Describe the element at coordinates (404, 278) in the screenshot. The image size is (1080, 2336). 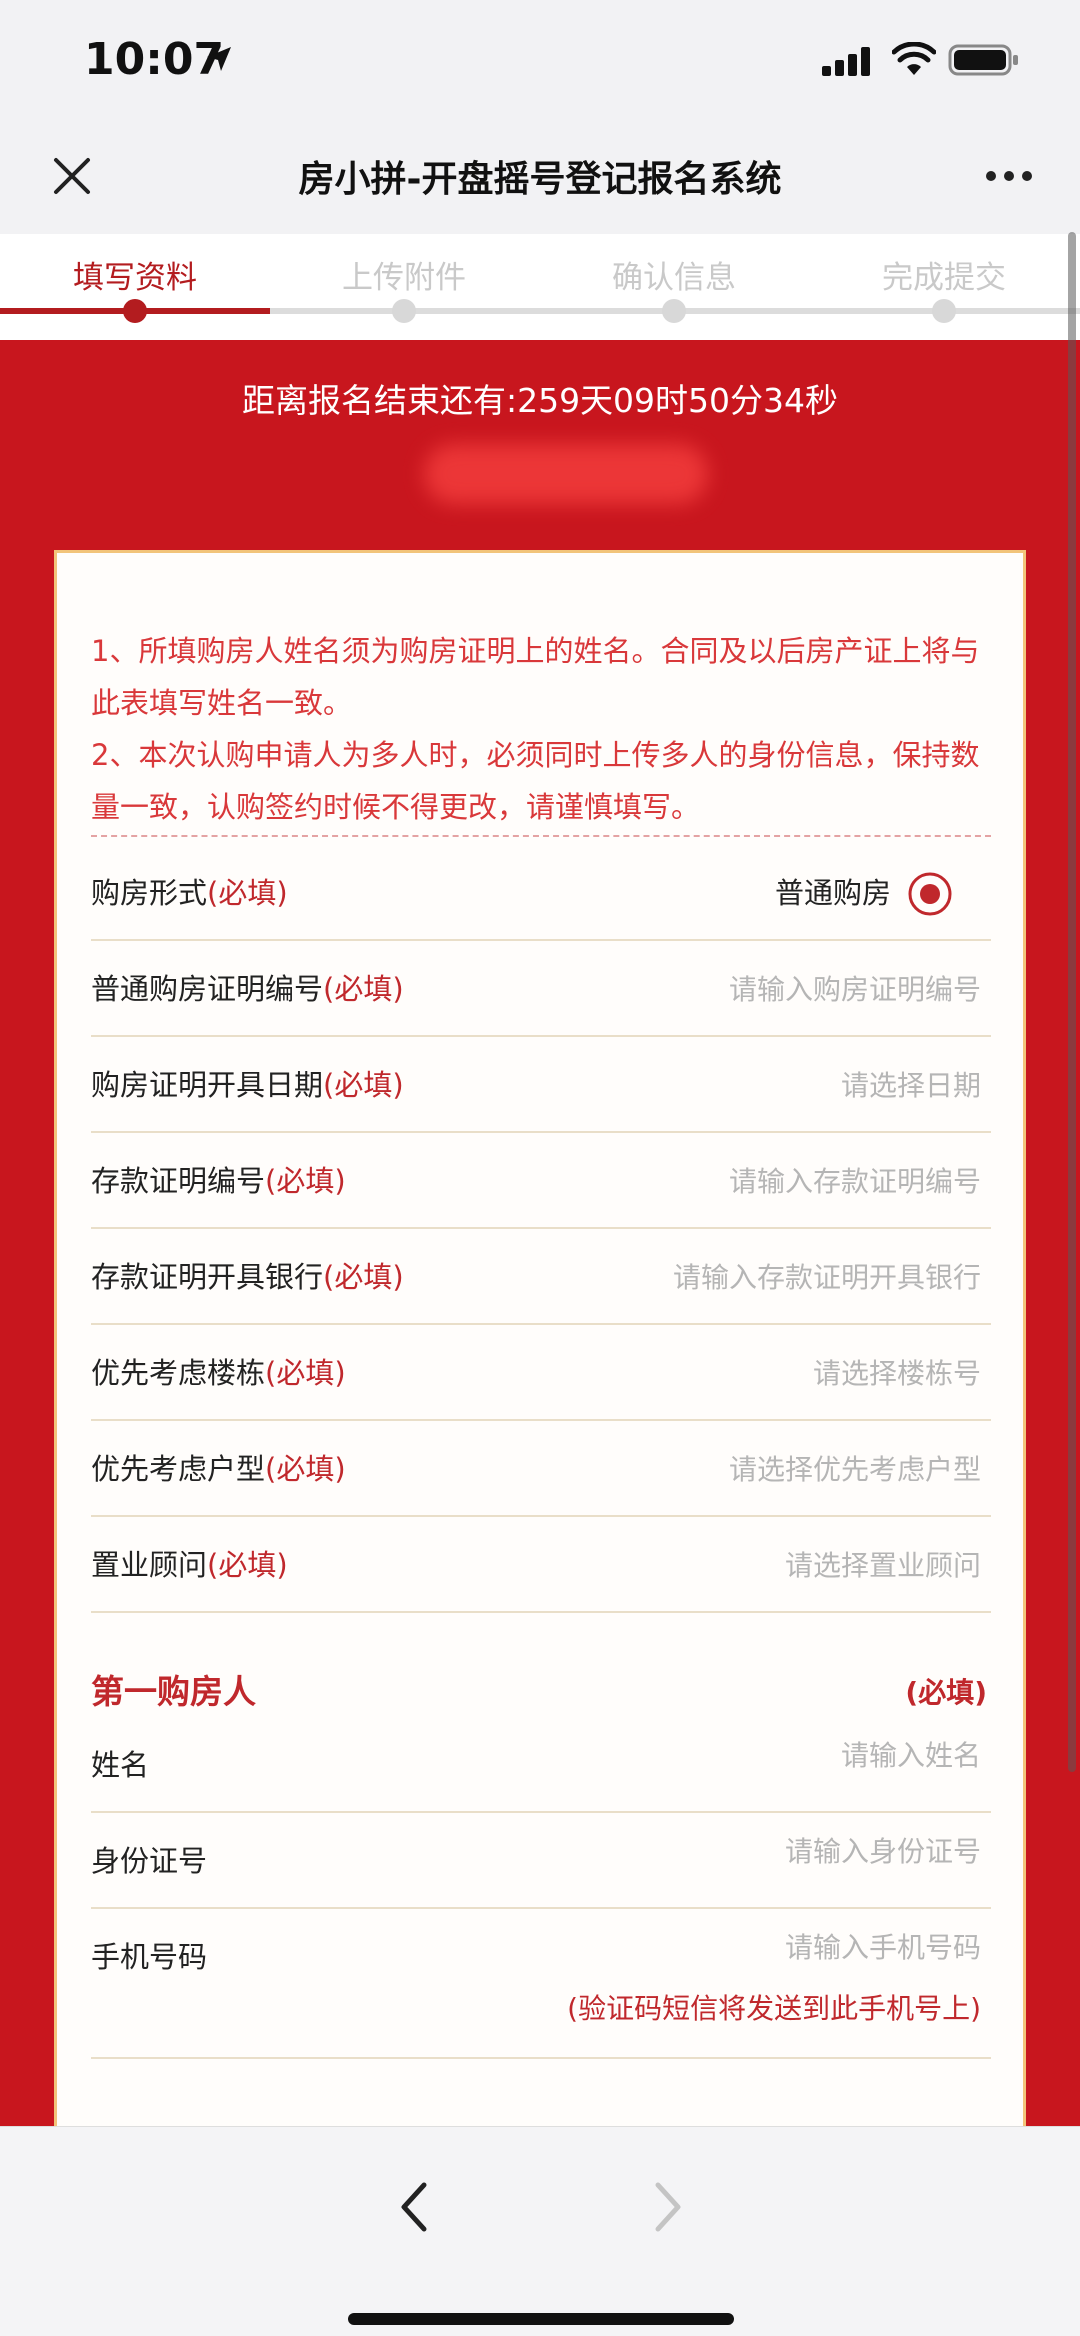
I see `step-upload-attachments: 上传附件` at that location.